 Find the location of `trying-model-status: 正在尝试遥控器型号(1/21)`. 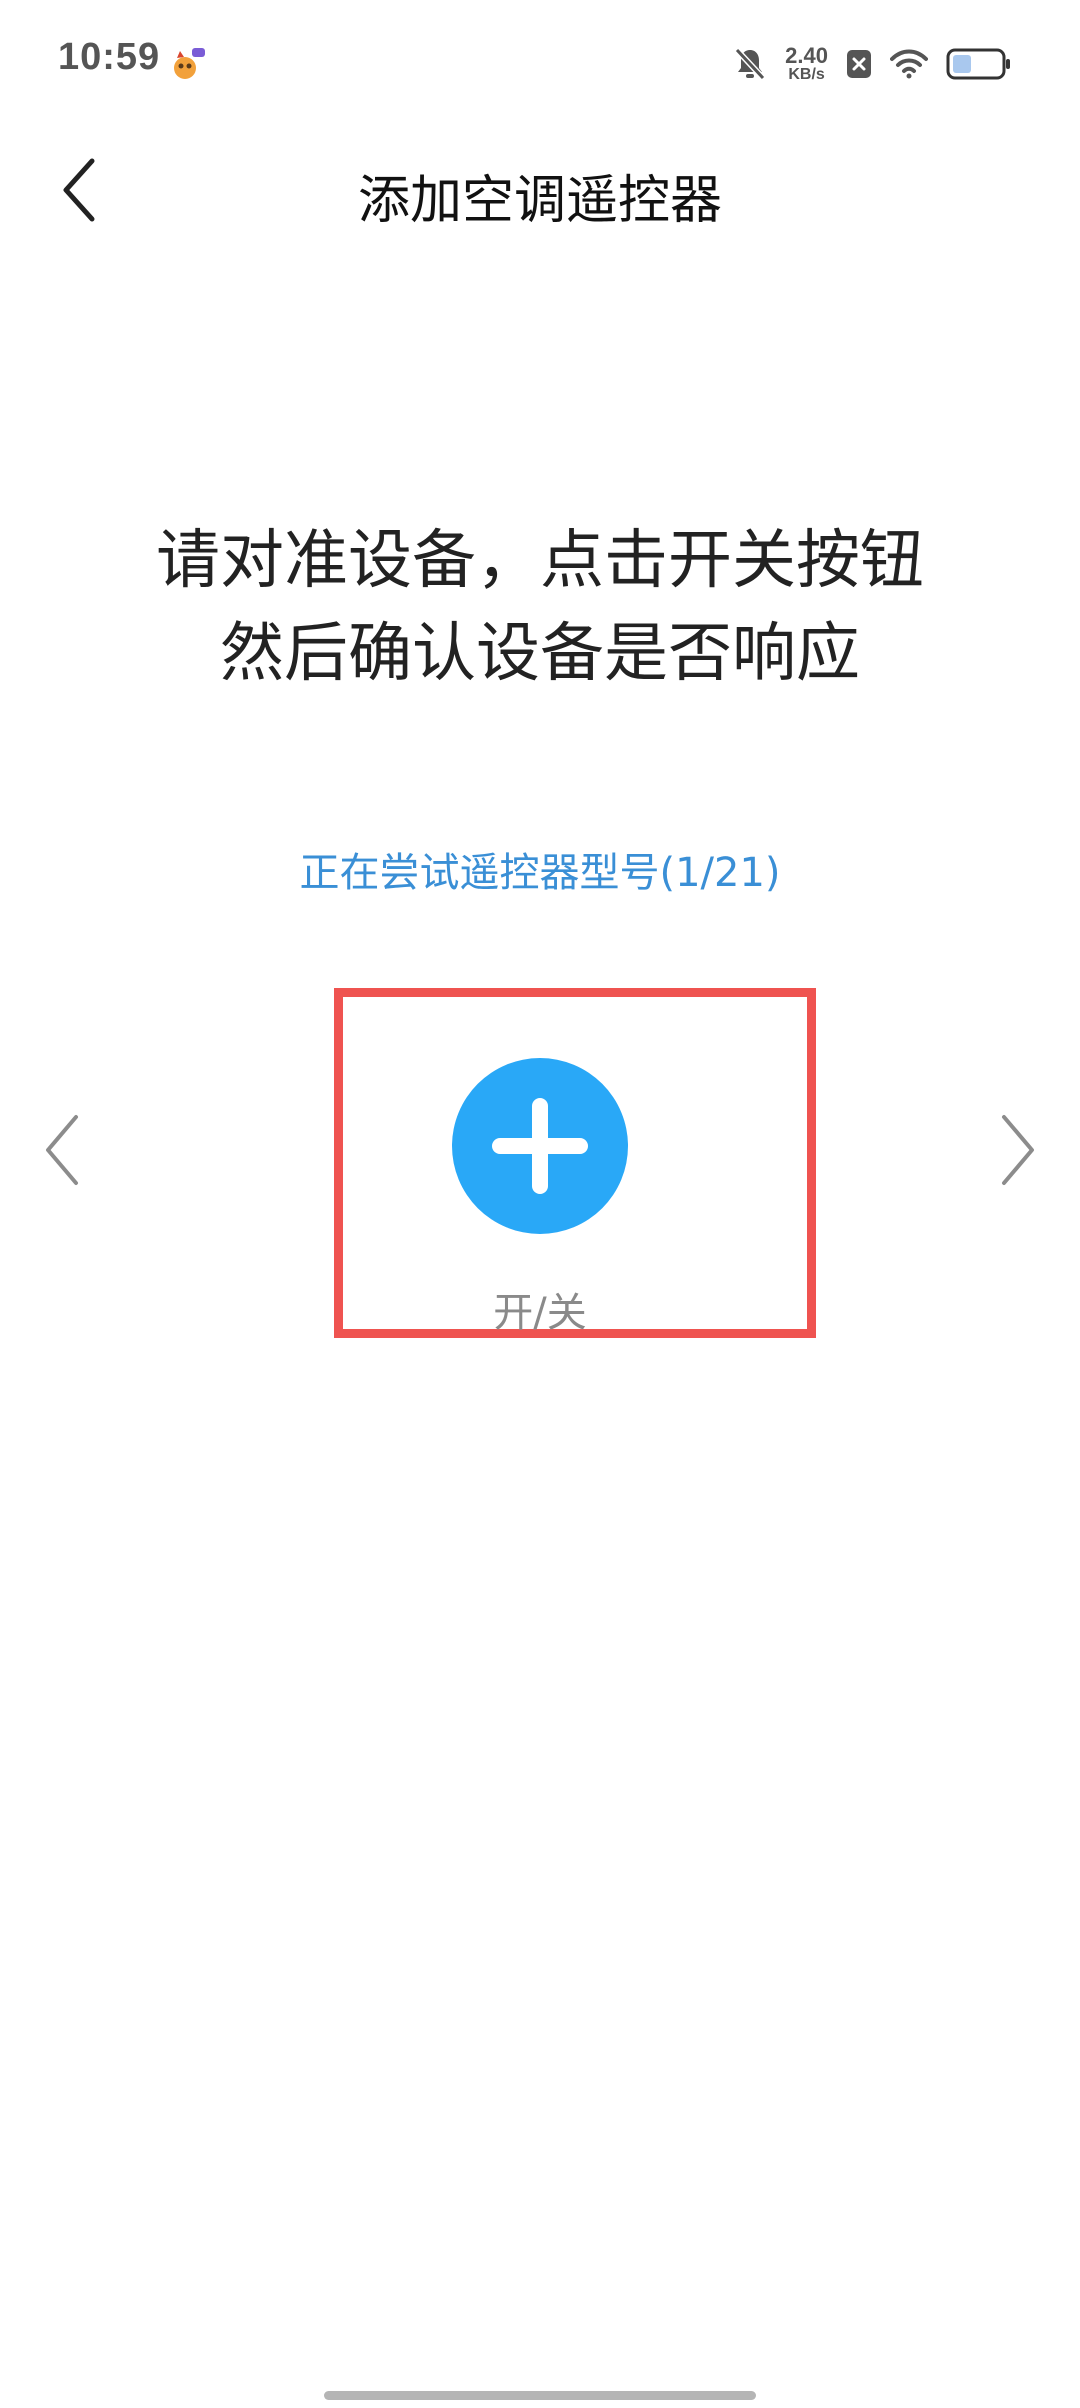

trying-model-status: 正在尝试遥控器型号(1/21) is located at coordinates (540, 873).